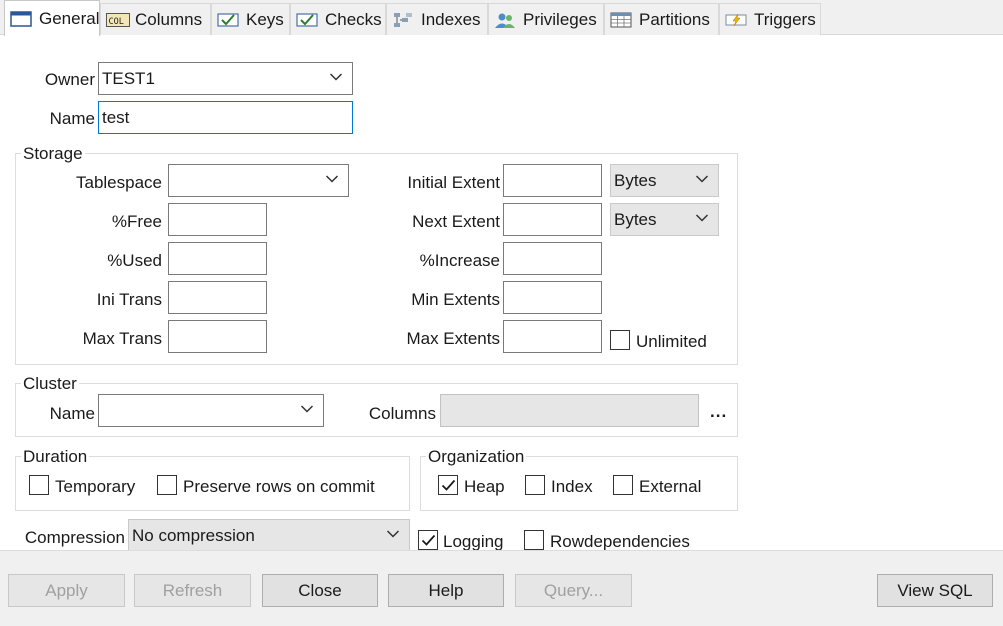 The image size is (1003, 626). I want to click on owner-value: TEST1, so click(128, 78).